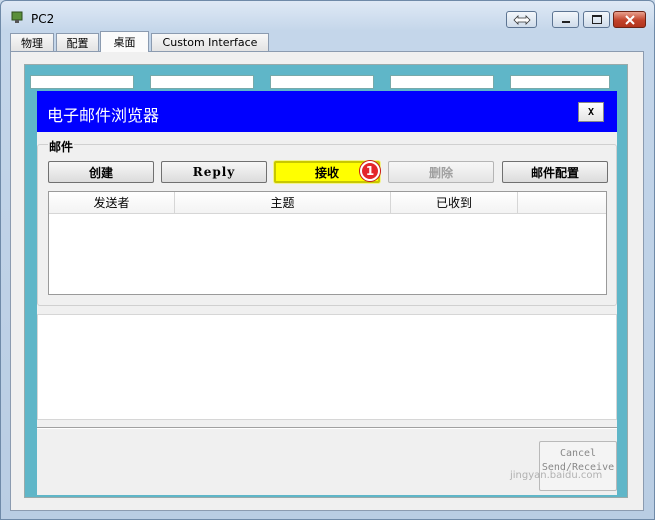  Describe the element at coordinates (77, 42) in the screenshot. I see `tab-config: 配置` at that location.